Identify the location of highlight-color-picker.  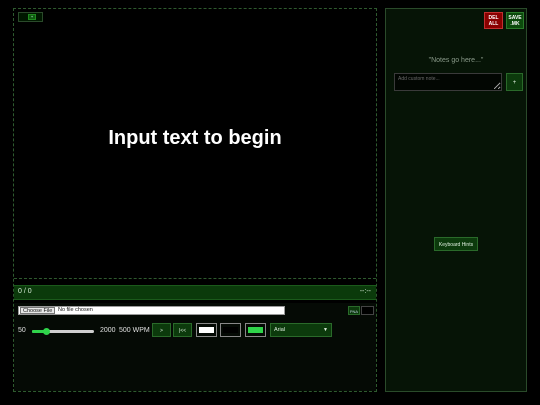
(255, 330).